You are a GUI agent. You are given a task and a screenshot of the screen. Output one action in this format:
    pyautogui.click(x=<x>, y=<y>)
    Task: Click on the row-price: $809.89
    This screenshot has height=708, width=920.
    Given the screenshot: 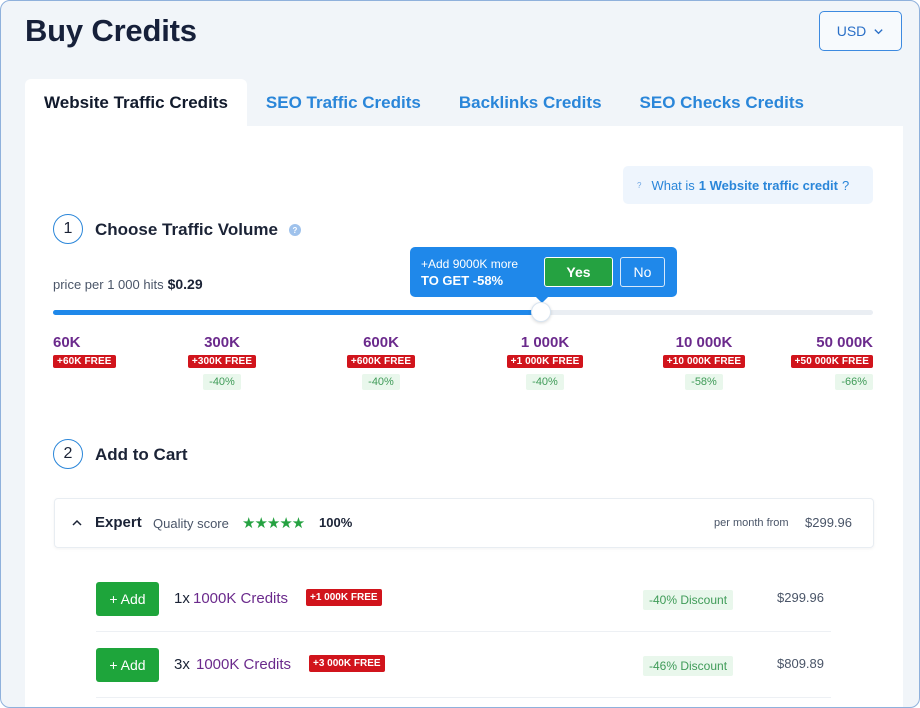 What is the action you would take?
    pyautogui.click(x=800, y=663)
    